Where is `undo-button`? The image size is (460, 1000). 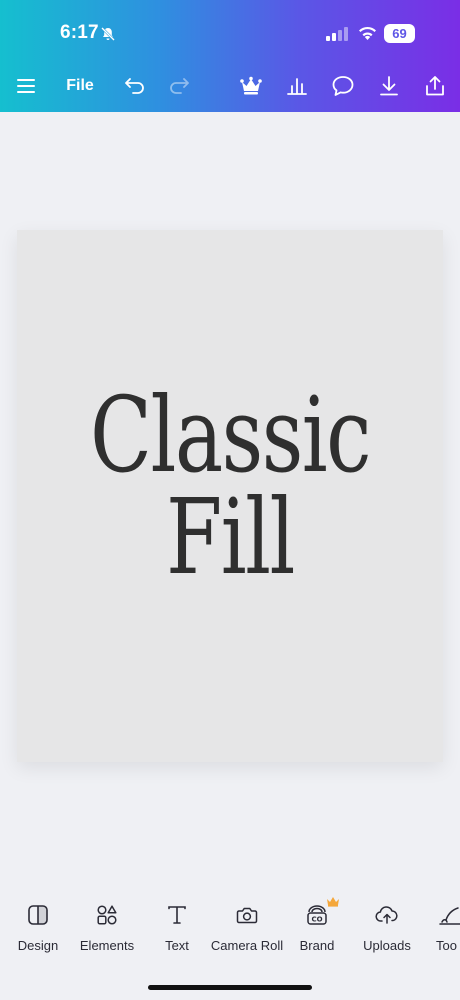 undo-button is located at coordinates (135, 86).